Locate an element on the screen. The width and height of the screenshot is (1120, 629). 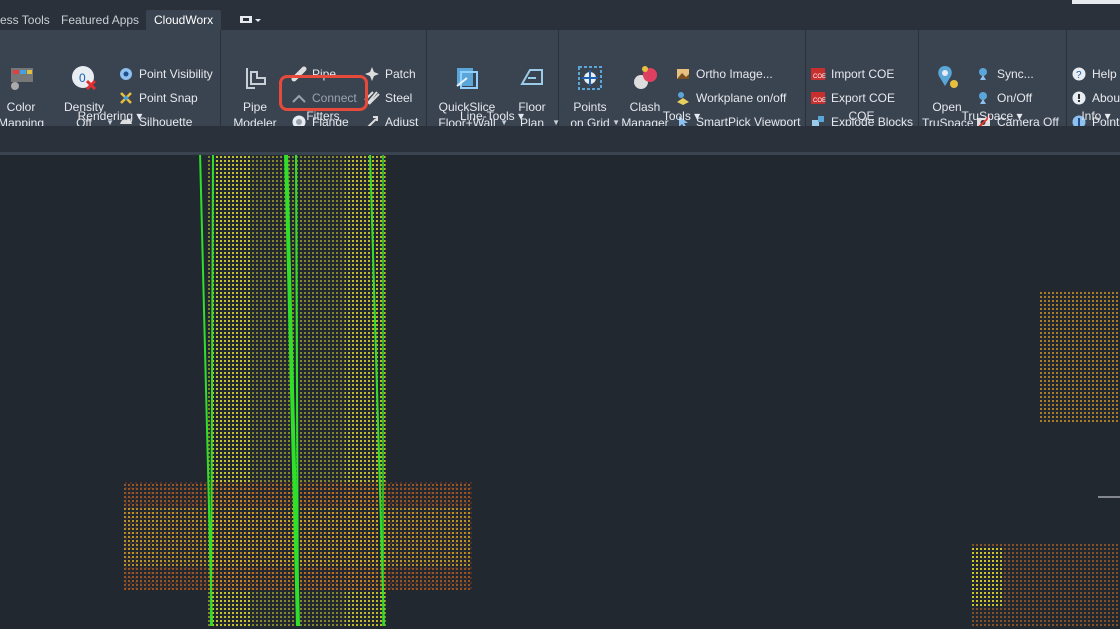
patch-label: Patch is located at coordinates (400, 74).